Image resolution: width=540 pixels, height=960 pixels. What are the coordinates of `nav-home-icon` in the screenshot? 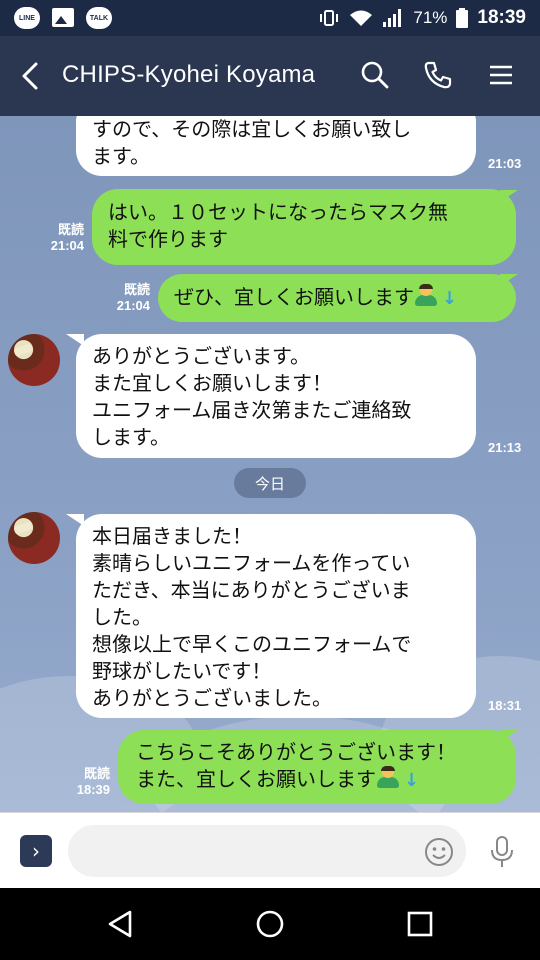 It's located at (270, 924).